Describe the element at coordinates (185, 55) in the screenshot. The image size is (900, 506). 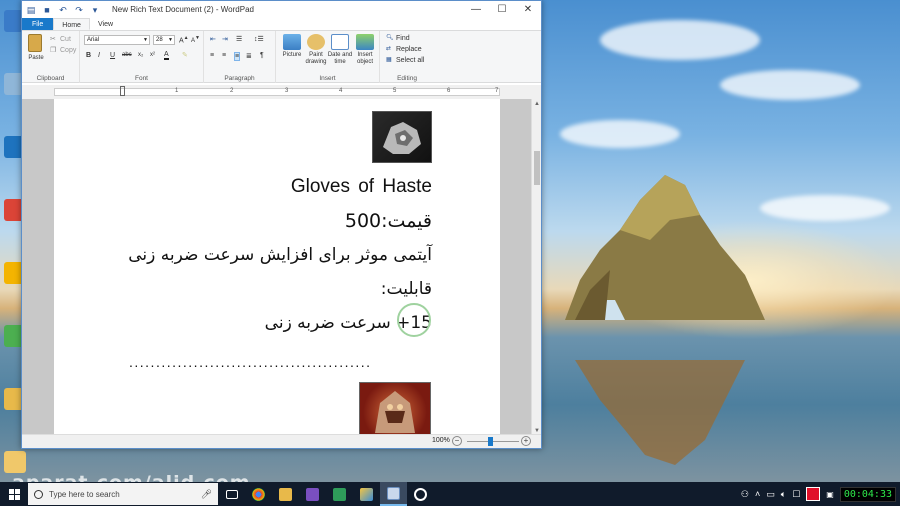
I see `highlight-color-icon: ✎` at that location.